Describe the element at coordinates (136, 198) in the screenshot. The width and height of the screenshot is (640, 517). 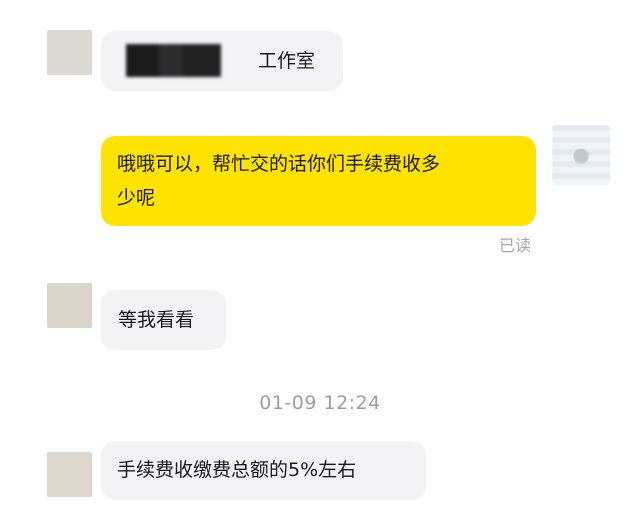
I see `message-text-line-2: 少呢` at that location.